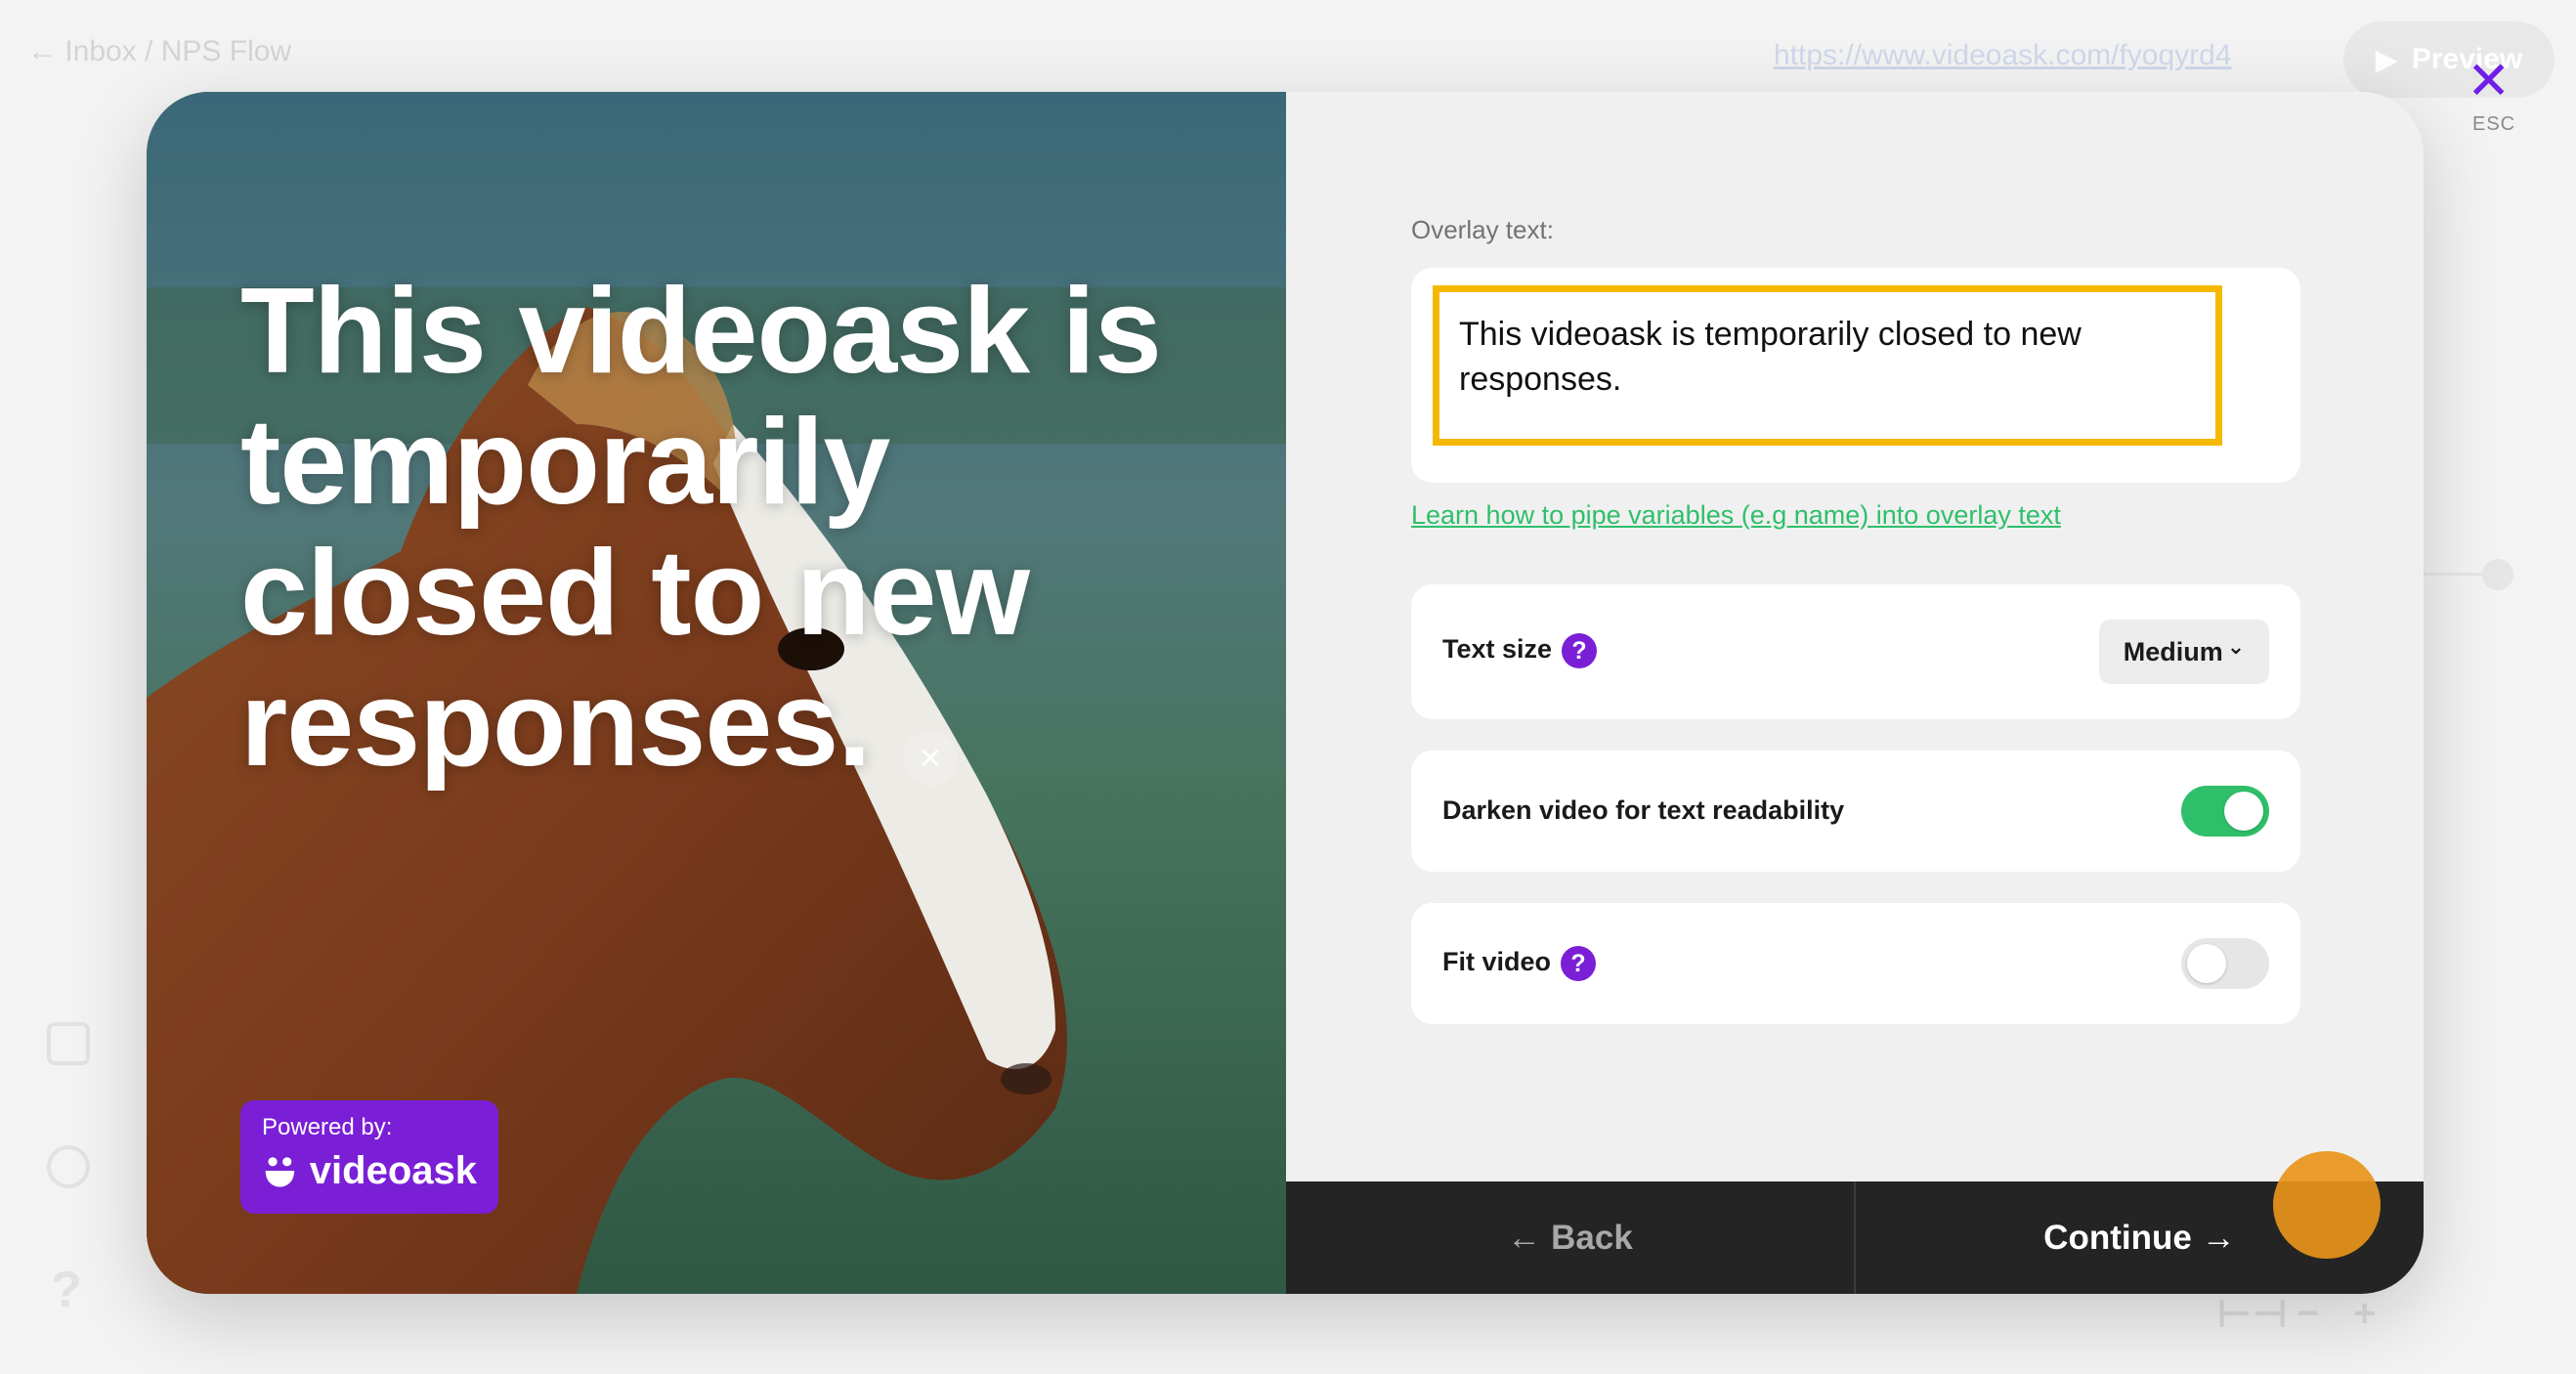 This screenshot has width=2576, height=1374. I want to click on esc-hint: ESC, so click(2494, 124).